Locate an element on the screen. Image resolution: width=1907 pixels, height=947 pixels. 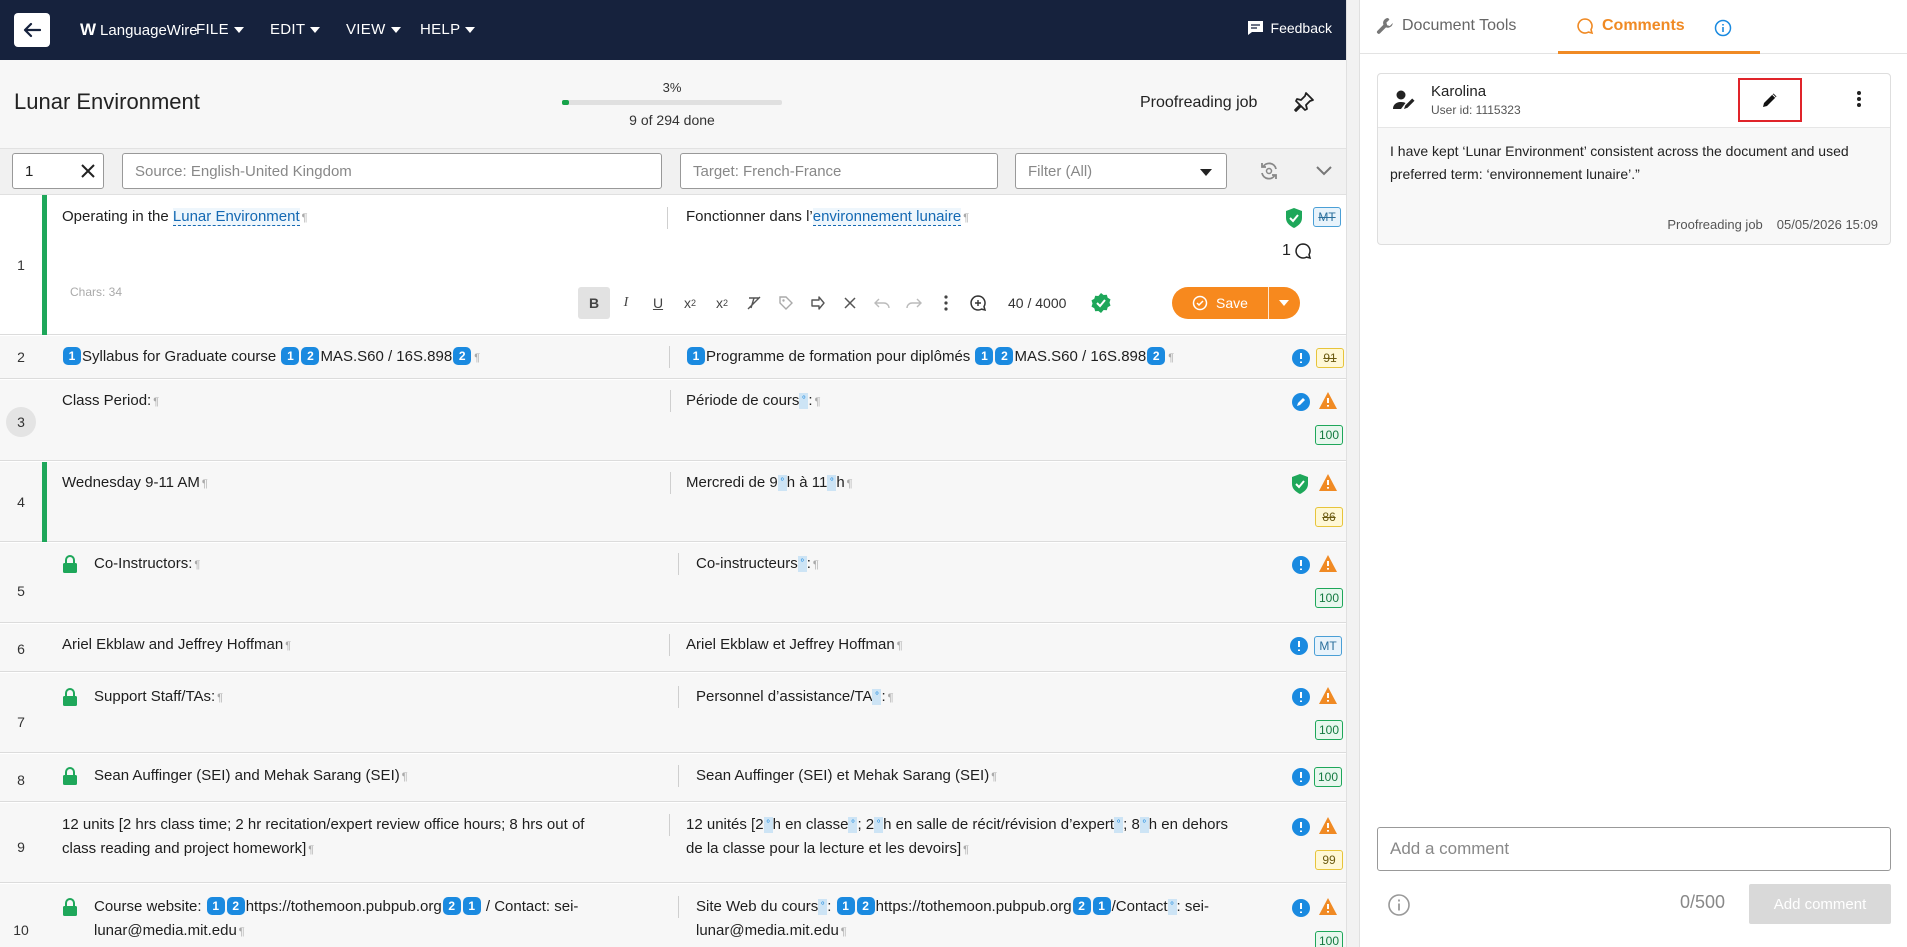
target-text: Co-instructeurs °: ¶ is located at coordinates (757, 564).